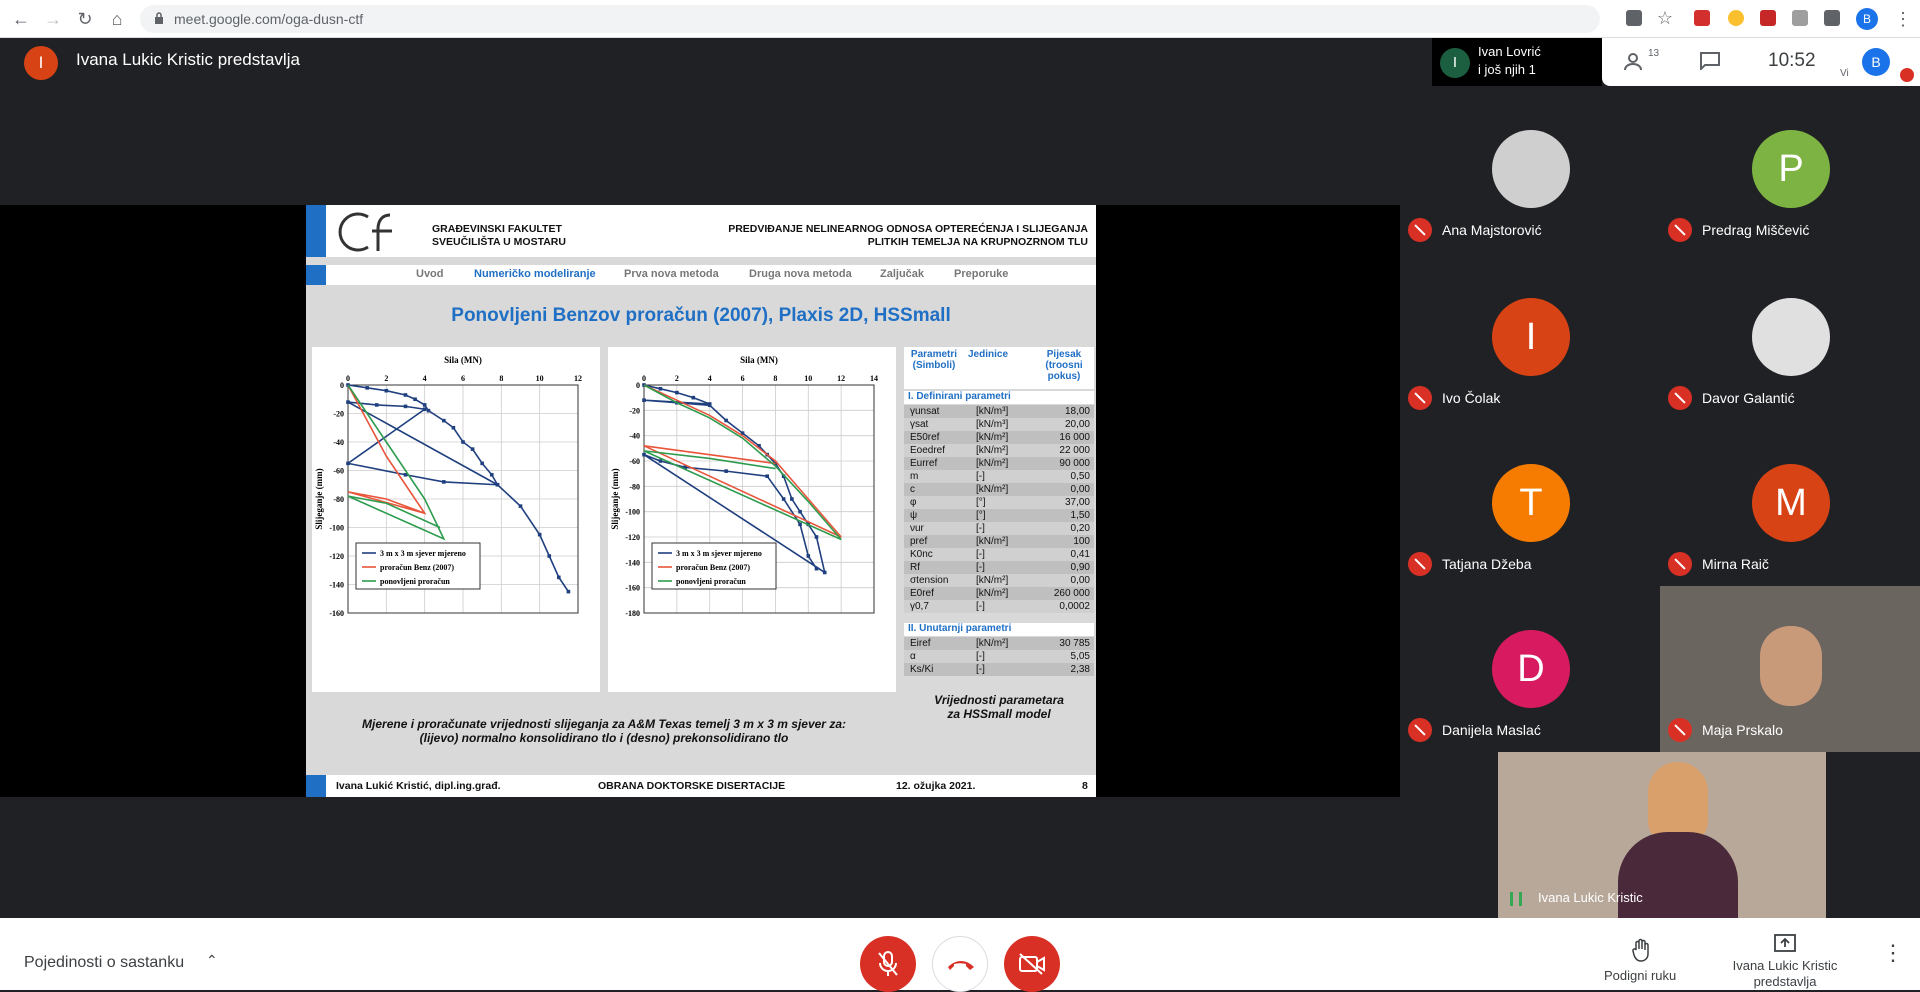 The height and width of the screenshot is (992, 1920). Describe the element at coordinates (981, 274) in the screenshot. I see `menu-item: Preporuke` at that location.